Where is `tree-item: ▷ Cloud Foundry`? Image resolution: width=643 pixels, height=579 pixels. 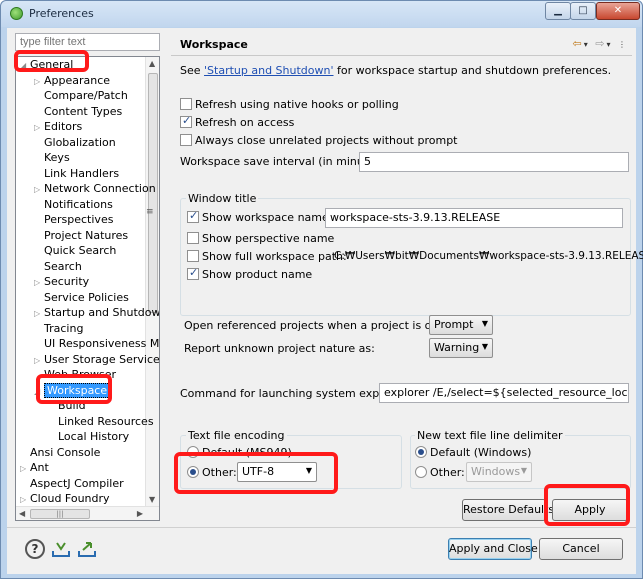 tree-item: ▷ Cloud Foundry is located at coordinates (65, 498).